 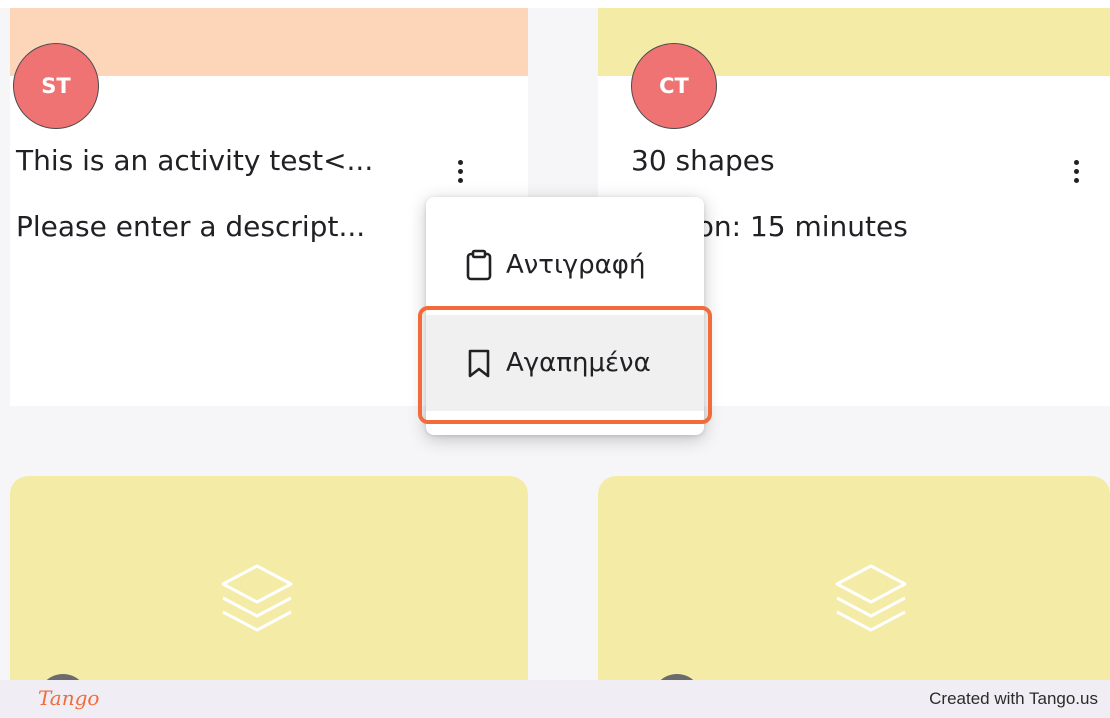 What do you see at coordinates (1013, 698) in the screenshot?
I see `footer-credit: Created with Tango.us` at bounding box center [1013, 698].